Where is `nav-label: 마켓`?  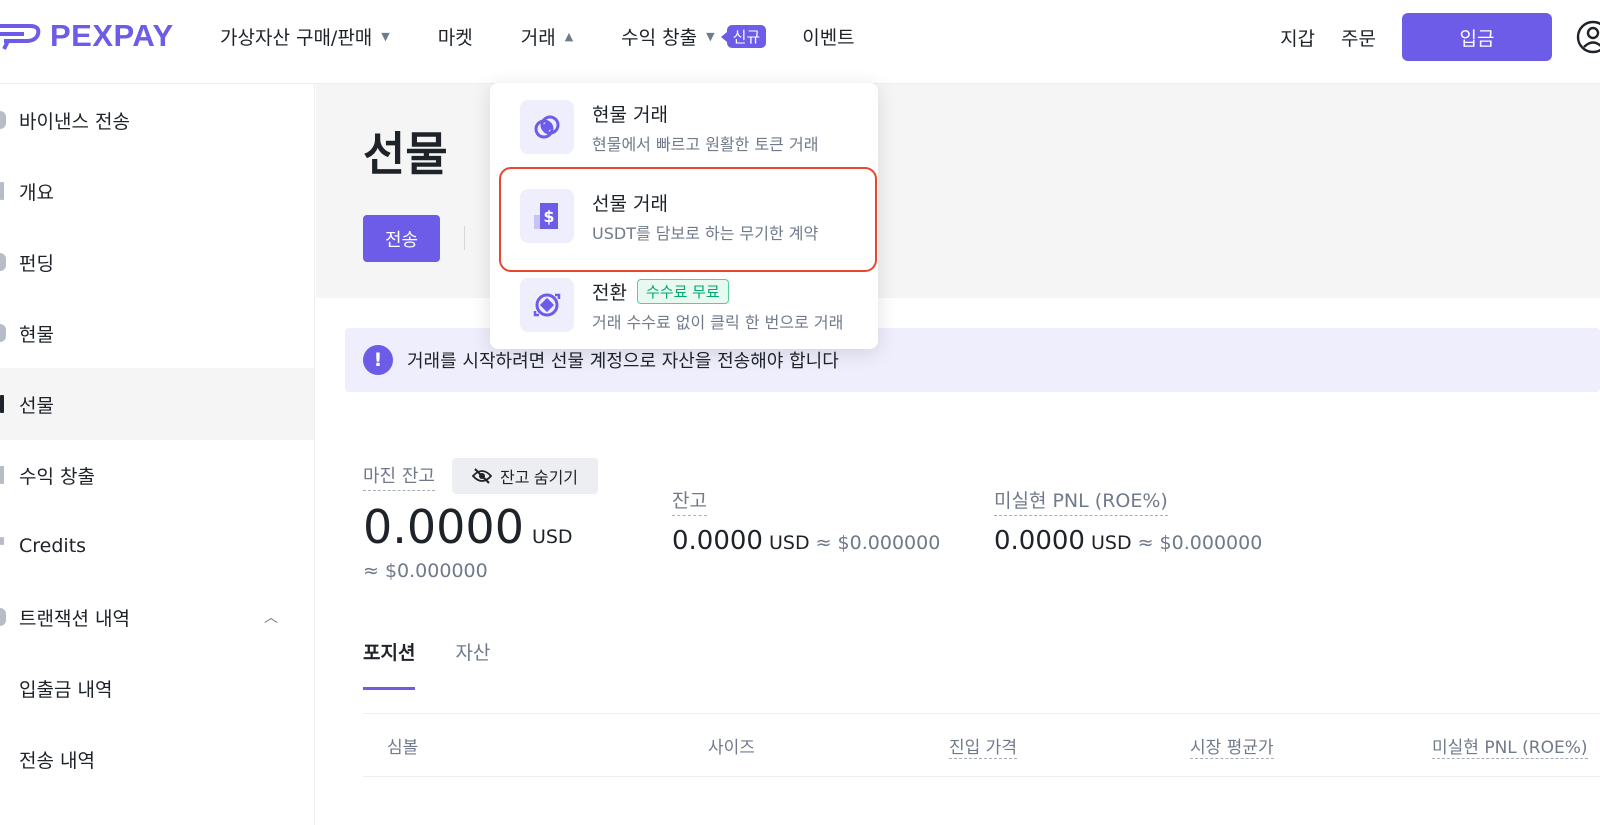
nav-label: 마켓 is located at coordinates (455, 37).